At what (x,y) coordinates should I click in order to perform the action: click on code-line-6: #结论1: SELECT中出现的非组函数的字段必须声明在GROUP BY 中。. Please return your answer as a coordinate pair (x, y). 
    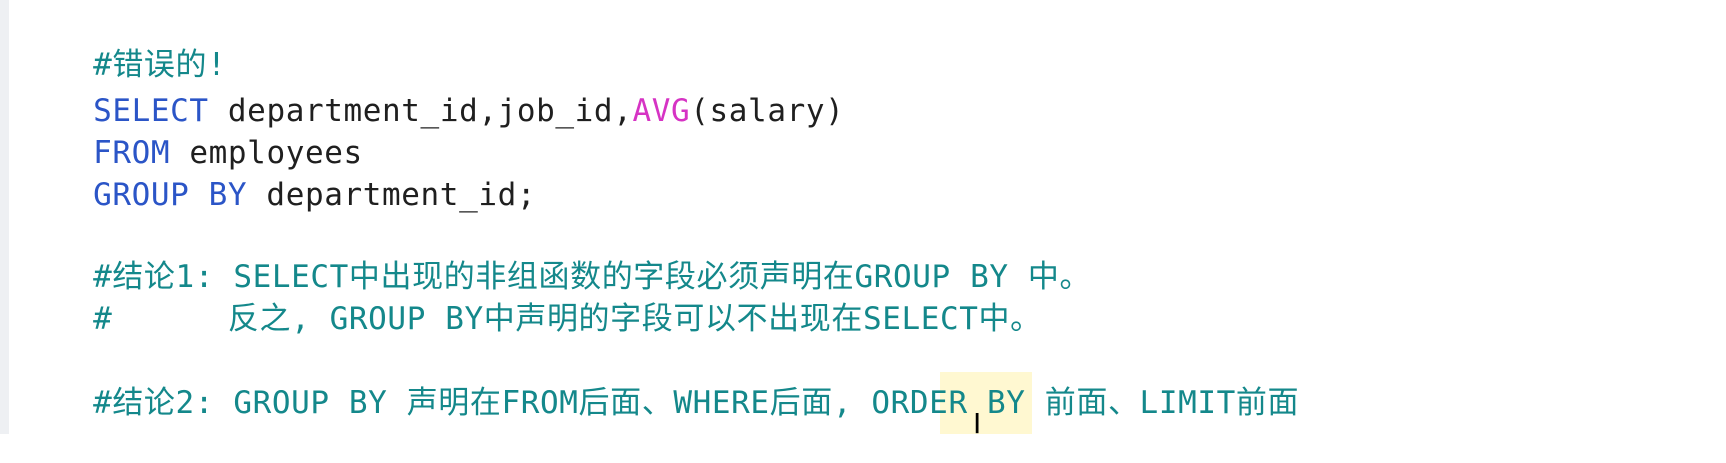
    Looking at the image, I should click on (553, 256).